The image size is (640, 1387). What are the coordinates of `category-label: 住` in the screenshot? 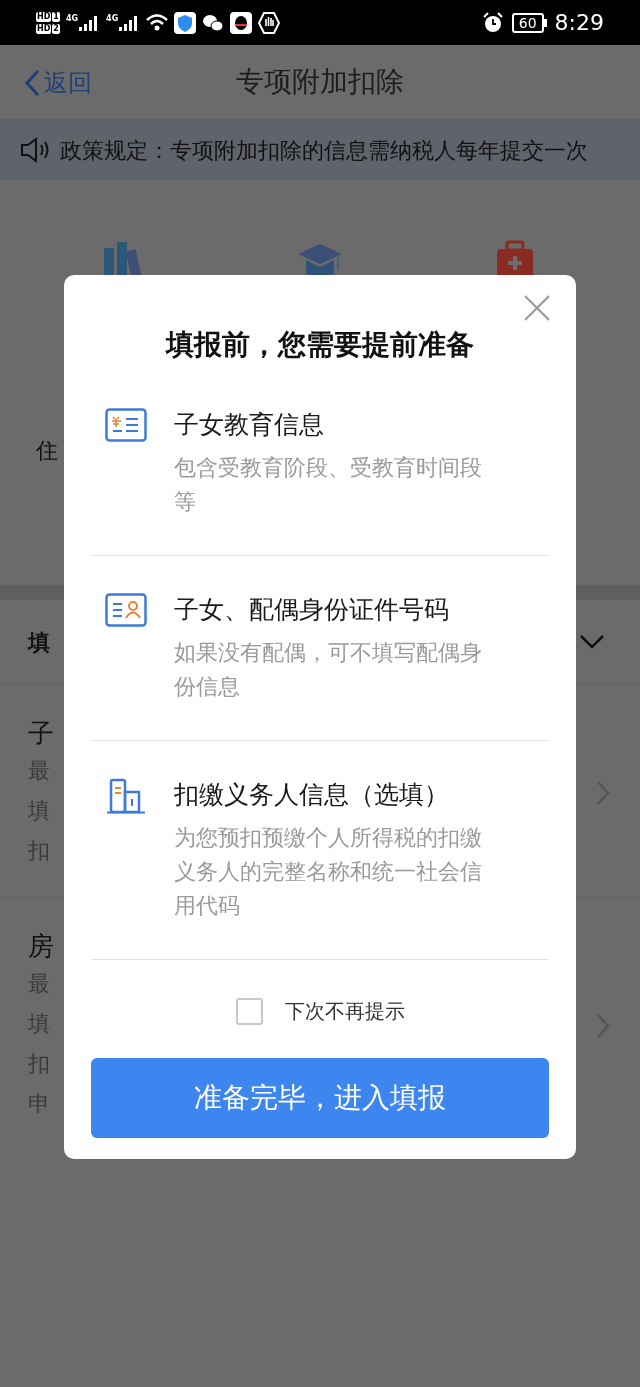 It's located at (47, 451).